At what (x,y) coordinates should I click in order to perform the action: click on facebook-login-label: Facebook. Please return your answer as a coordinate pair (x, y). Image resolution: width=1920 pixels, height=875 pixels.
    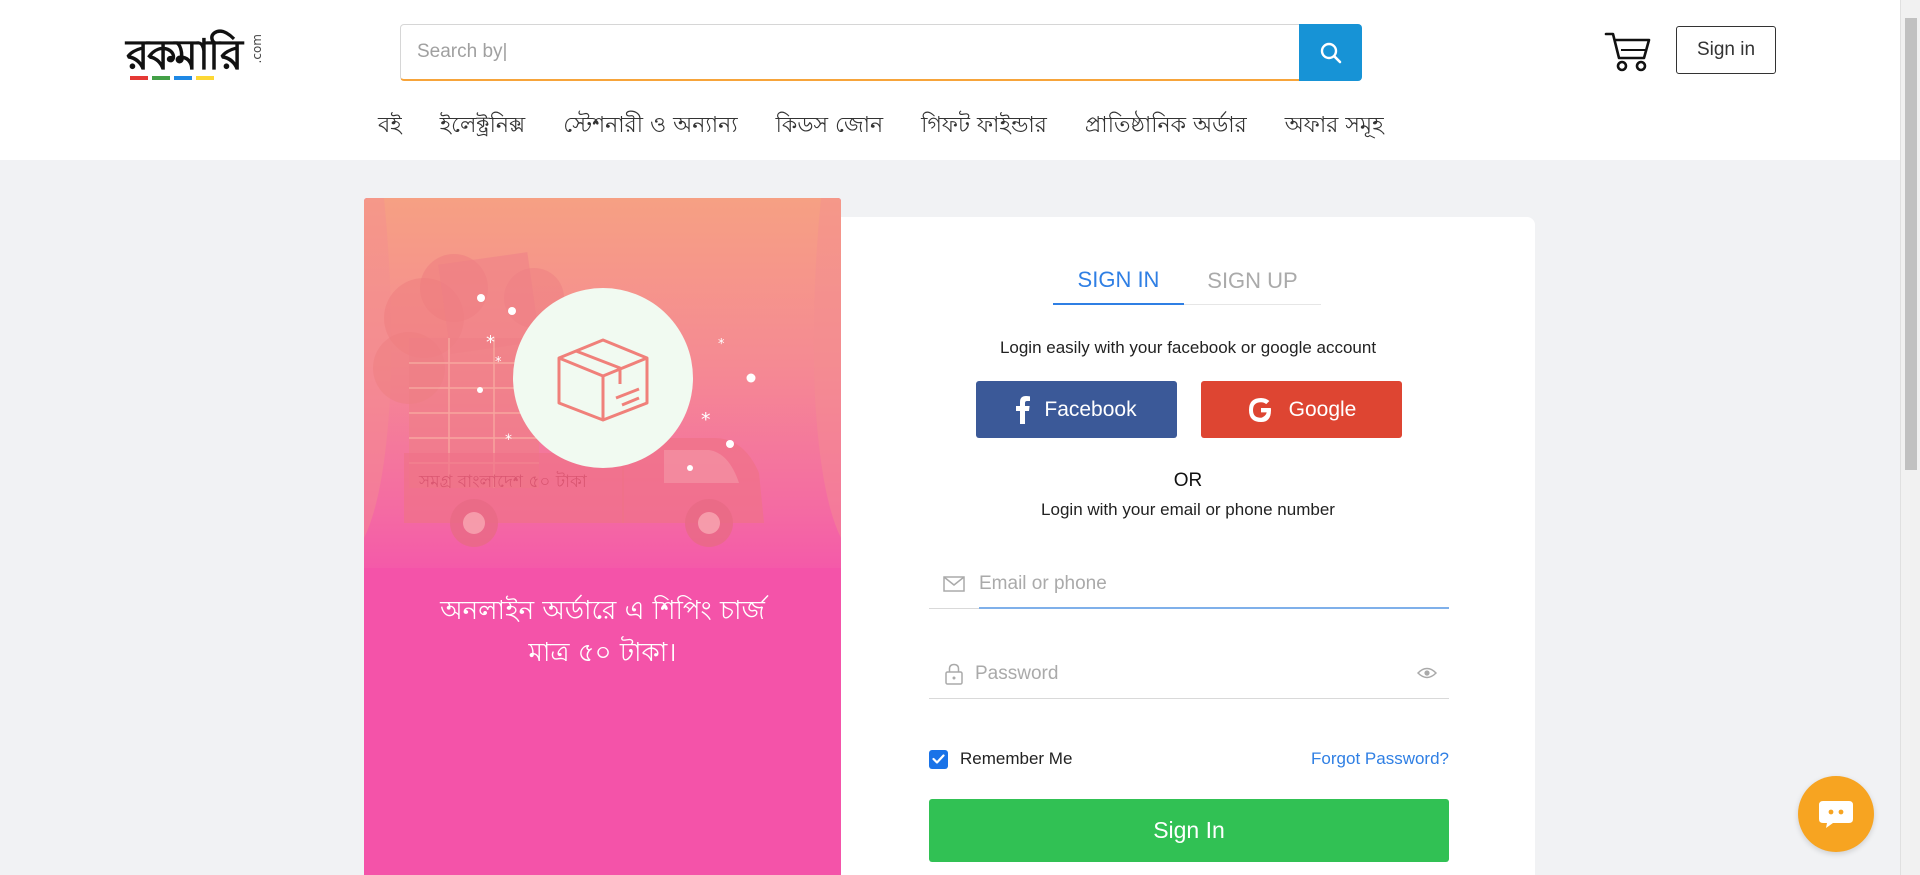
    Looking at the image, I should click on (1090, 409).